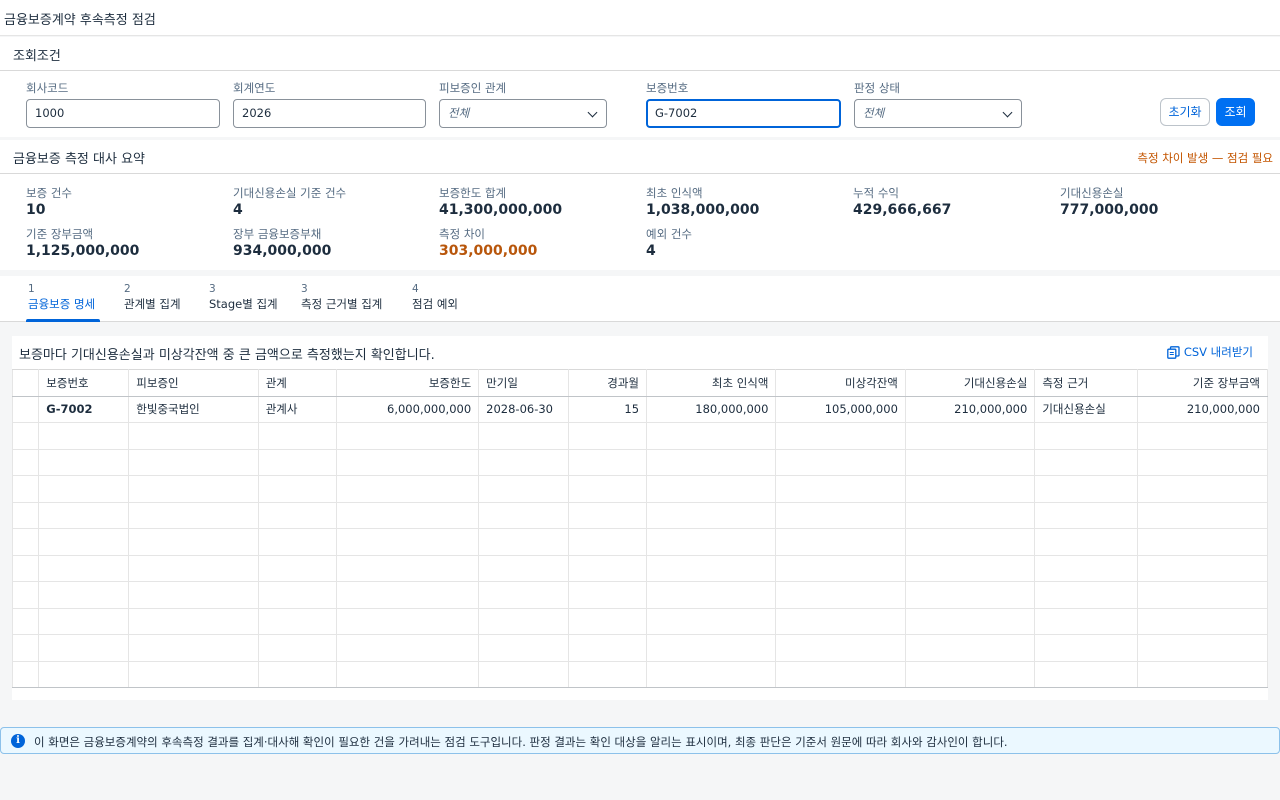 The height and width of the screenshot is (800, 1280). I want to click on tab-guarantee-detail: 1 금융보증 명세, so click(63, 302).